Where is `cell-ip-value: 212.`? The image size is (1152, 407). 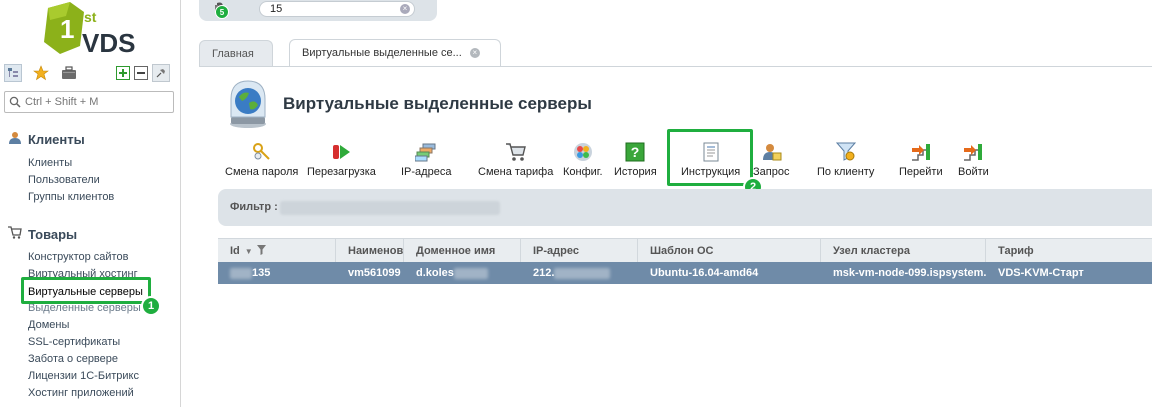 cell-ip-value: 212. is located at coordinates (544, 273).